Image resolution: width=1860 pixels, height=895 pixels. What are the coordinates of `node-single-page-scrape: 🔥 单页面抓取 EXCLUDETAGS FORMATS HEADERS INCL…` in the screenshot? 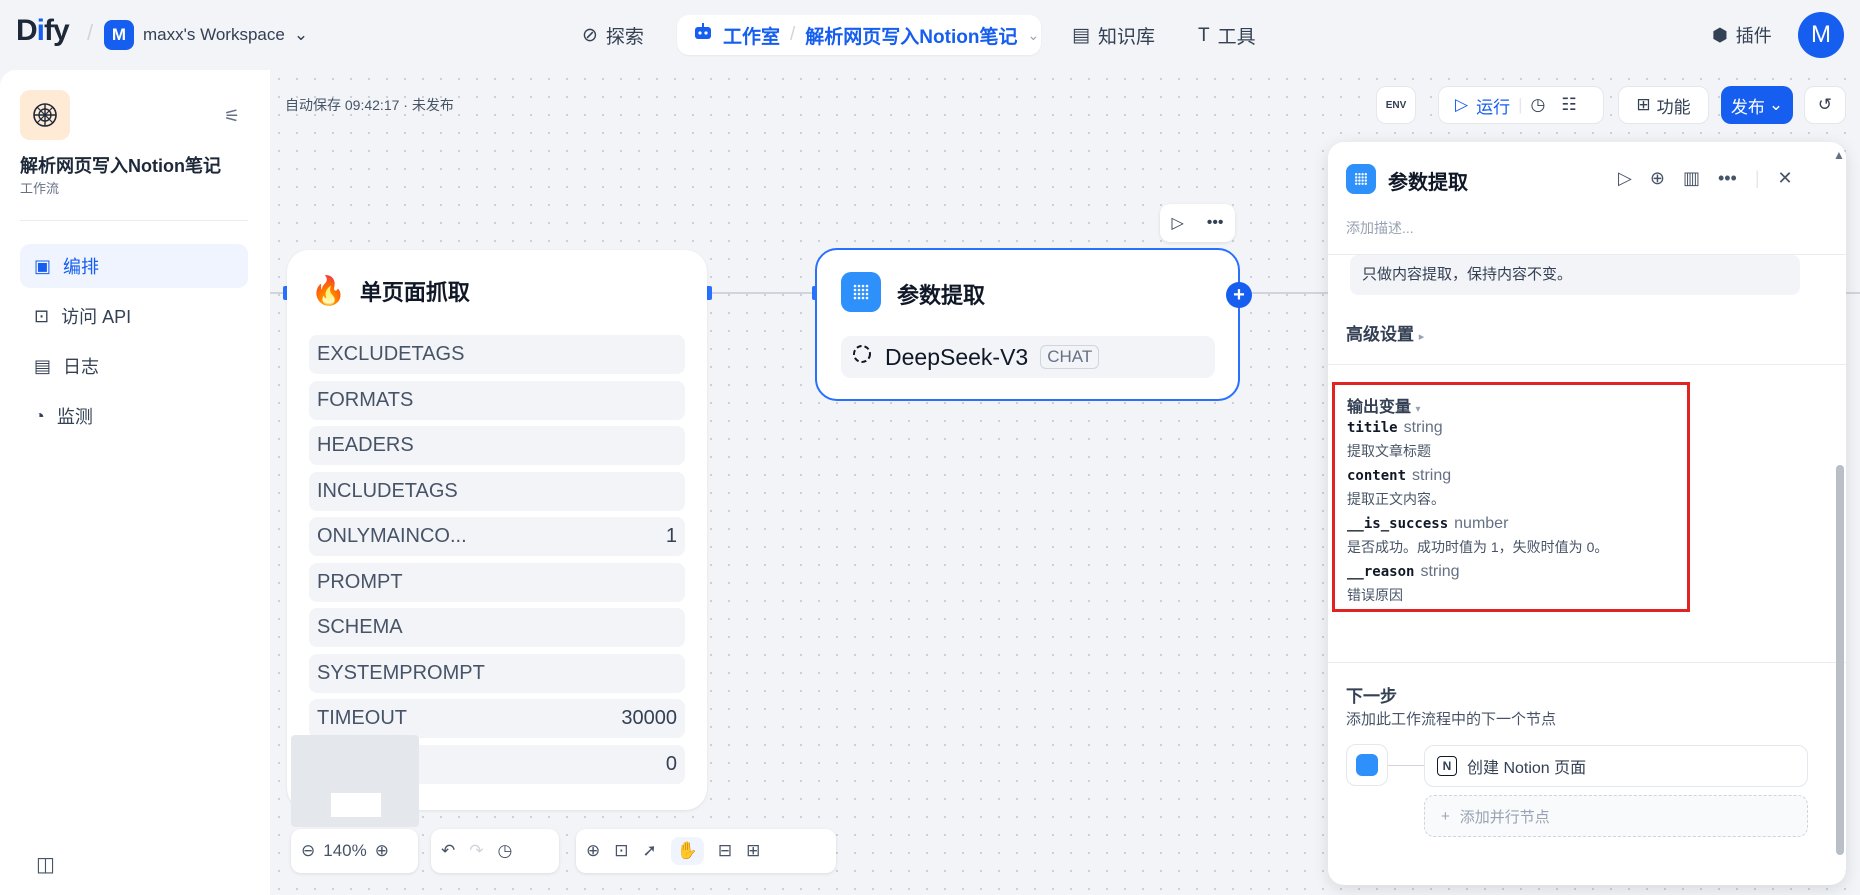 It's located at (497, 530).